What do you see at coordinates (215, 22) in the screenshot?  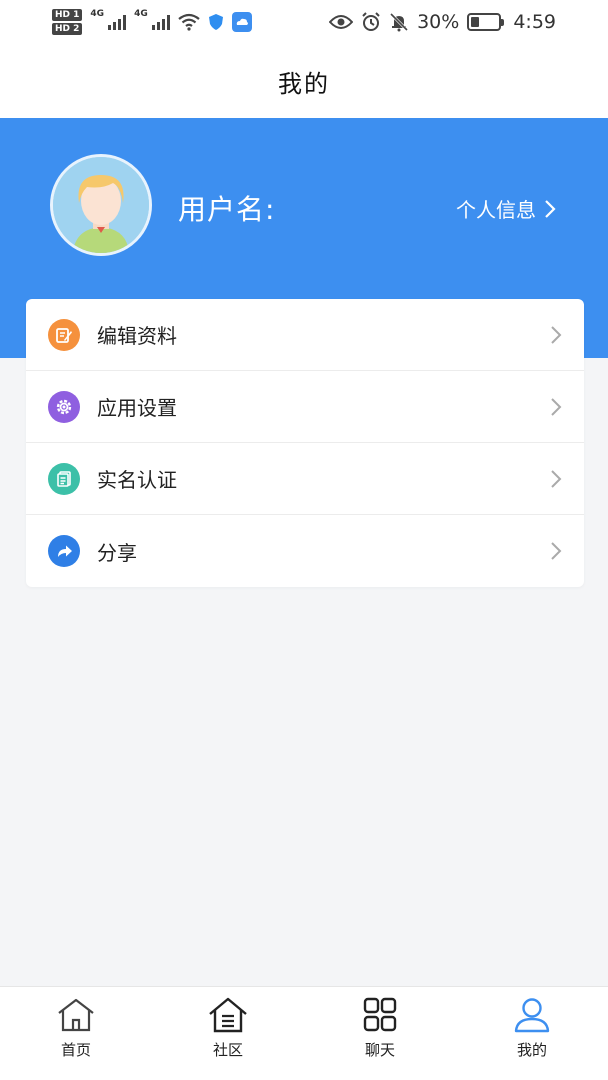 I see `shield-icon` at bounding box center [215, 22].